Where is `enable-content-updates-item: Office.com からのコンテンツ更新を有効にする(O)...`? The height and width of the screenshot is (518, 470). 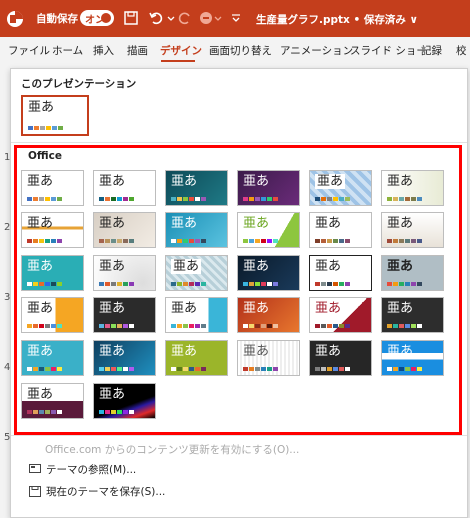
enable-content-updates-item: Office.com からのコンテンツ更新を有効にする(O)... is located at coordinates (172, 450).